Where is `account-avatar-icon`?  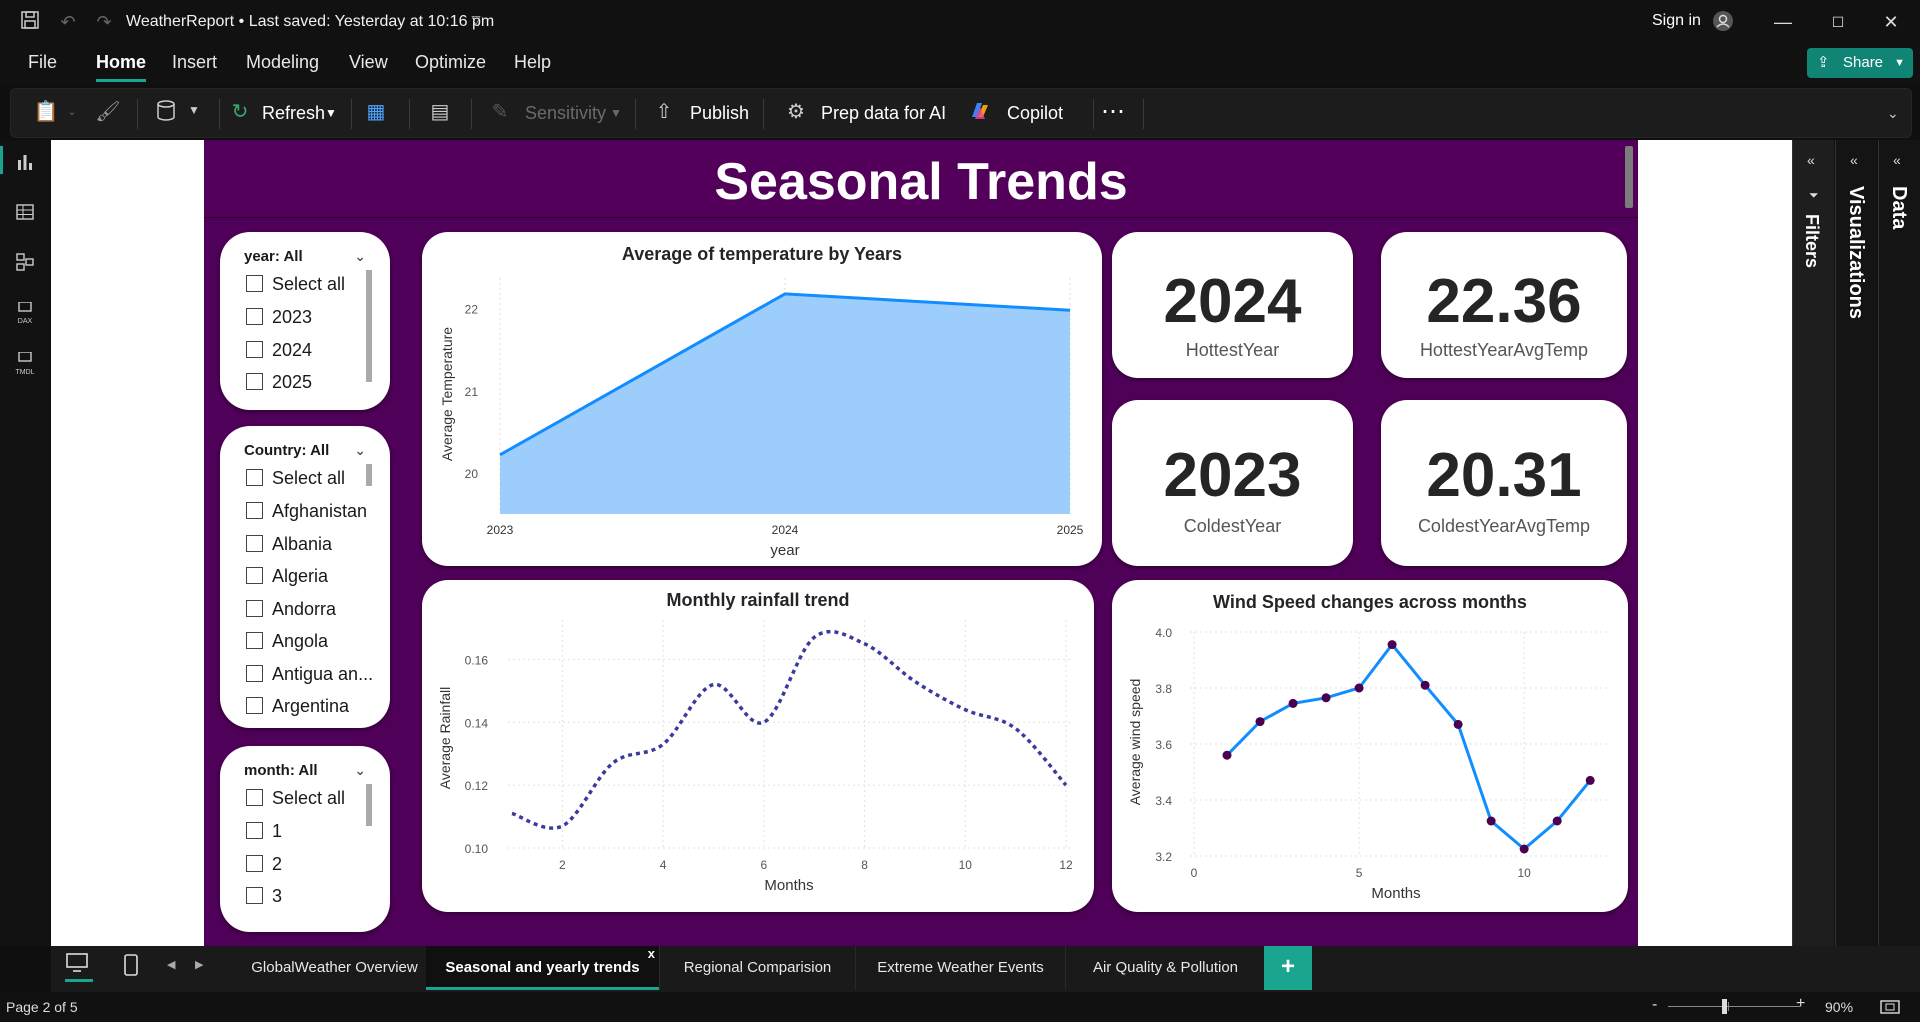 account-avatar-icon is located at coordinates (1723, 22).